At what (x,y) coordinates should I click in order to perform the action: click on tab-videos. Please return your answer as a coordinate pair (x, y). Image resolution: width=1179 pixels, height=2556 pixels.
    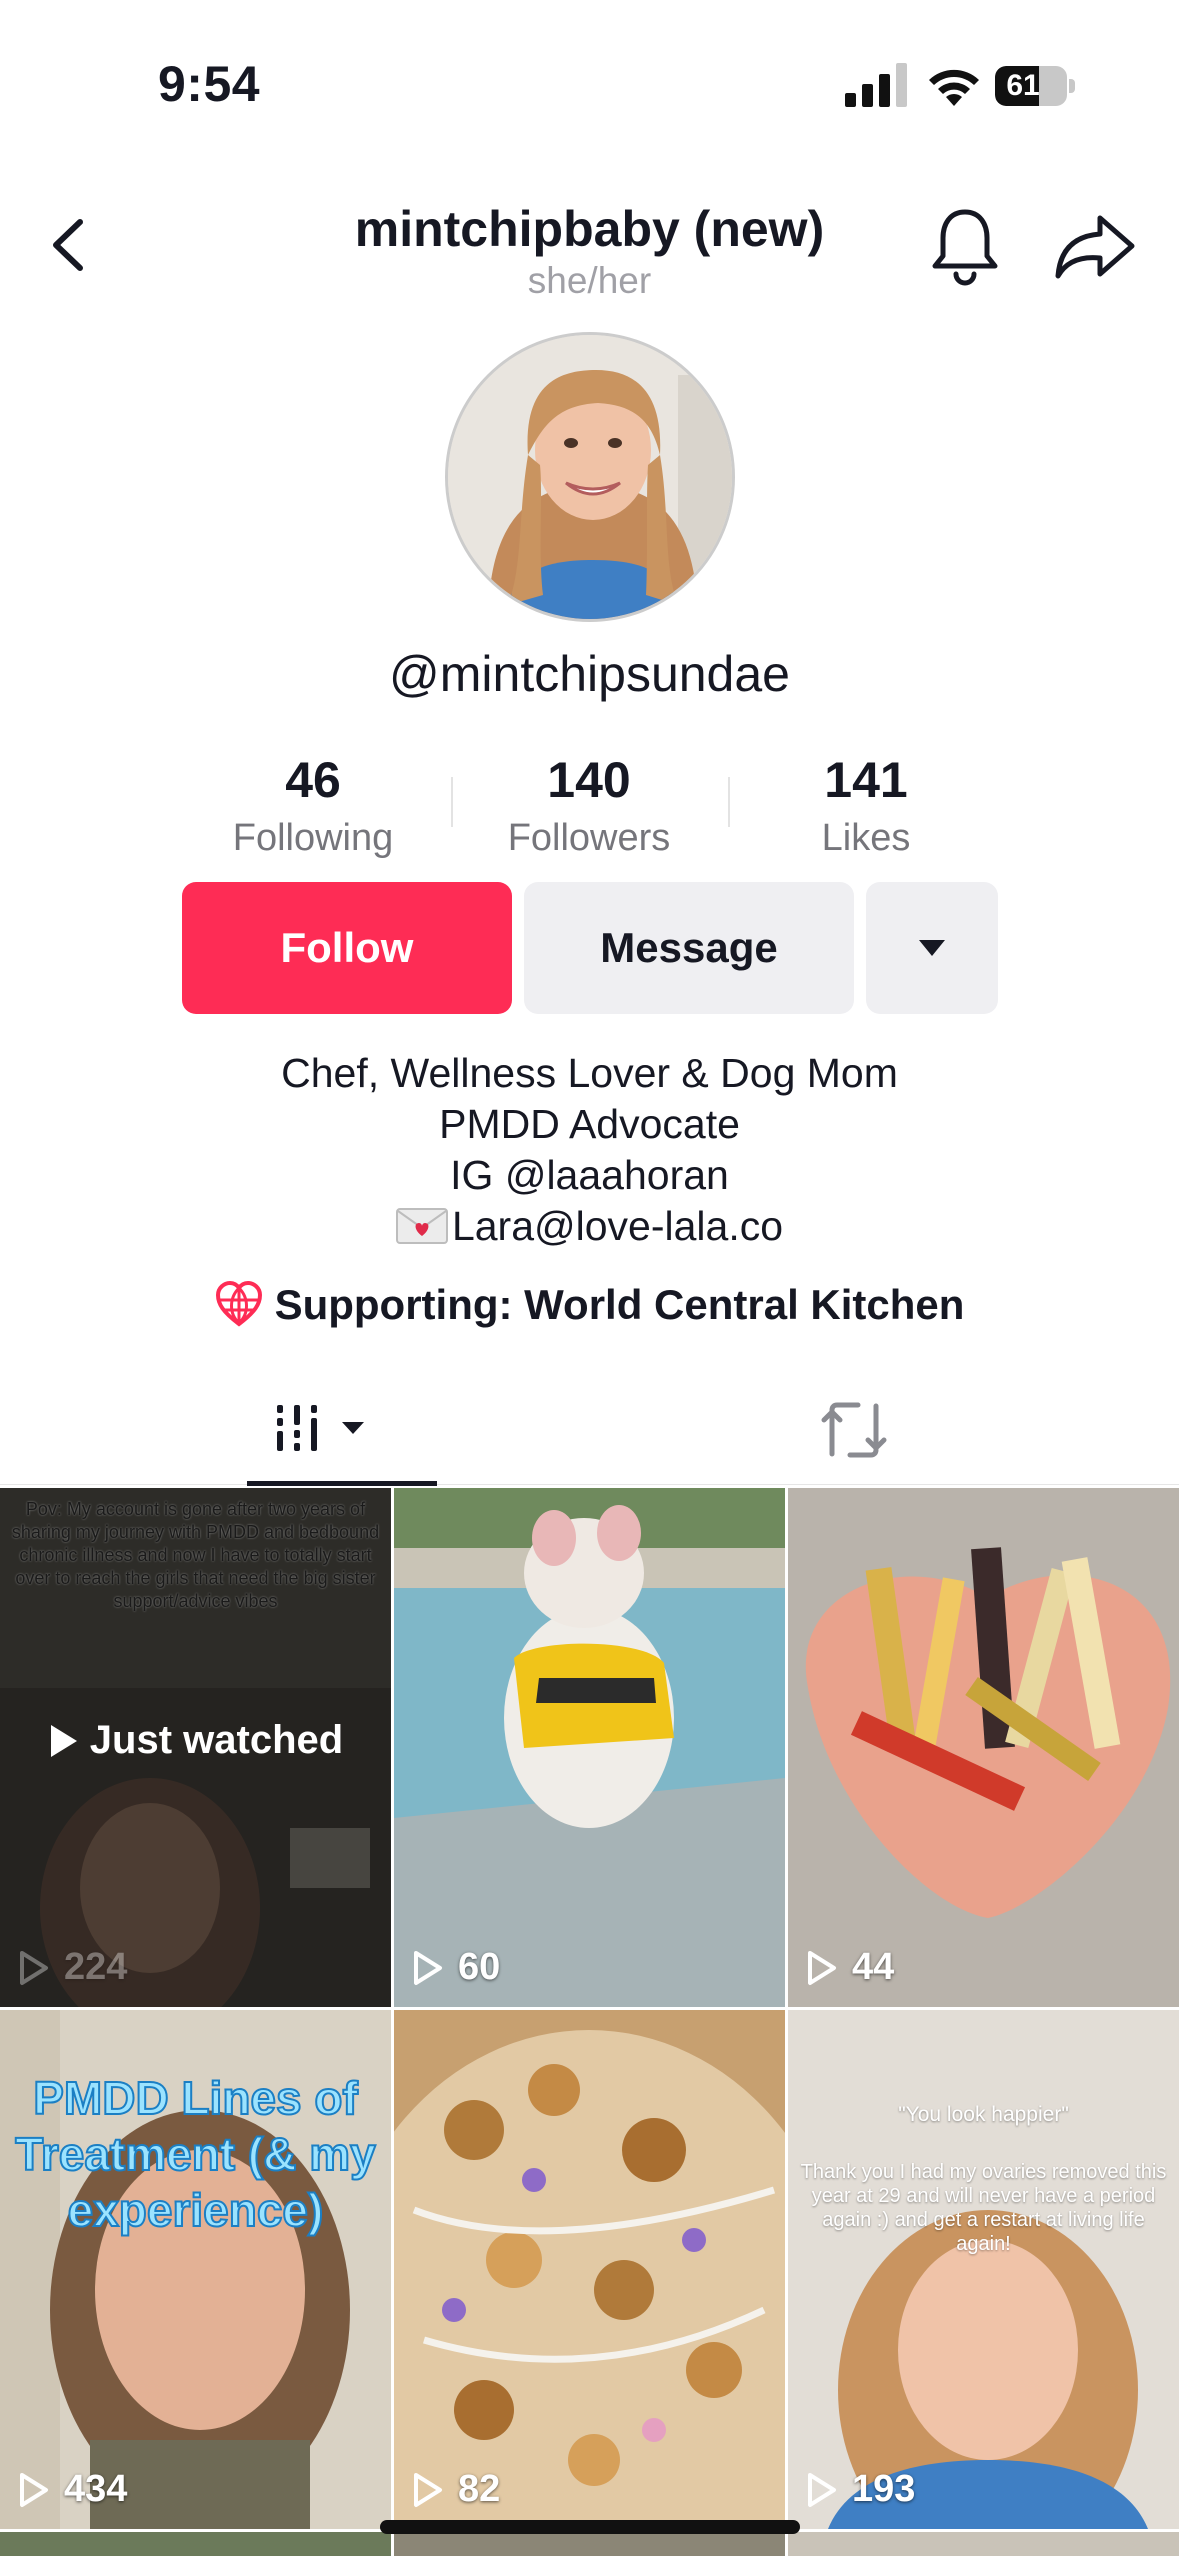
    Looking at the image, I should click on (342, 1433).